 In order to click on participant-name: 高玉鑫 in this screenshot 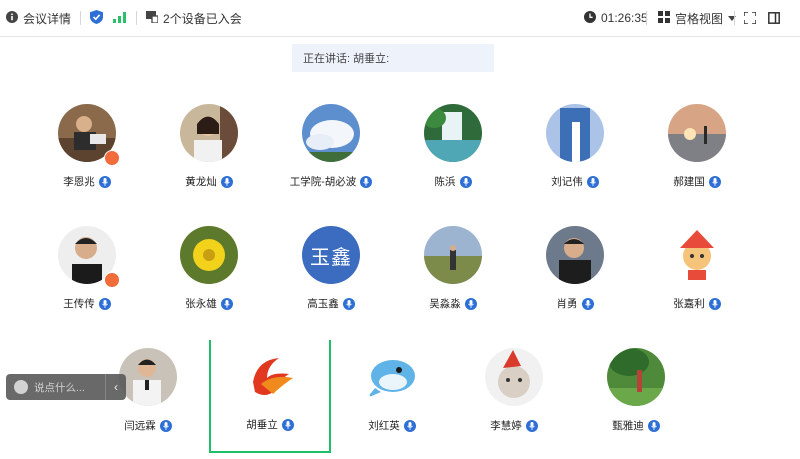, I will do `click(323, 304)`.